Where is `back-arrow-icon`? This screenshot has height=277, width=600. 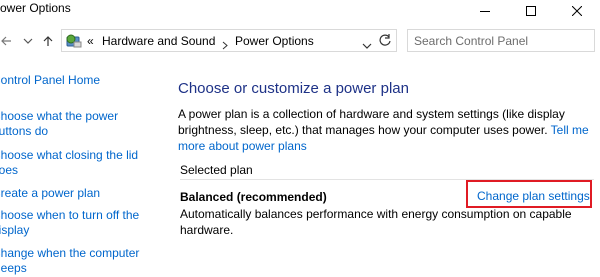
back-arrow-icon is located at coordinates (6, 41).